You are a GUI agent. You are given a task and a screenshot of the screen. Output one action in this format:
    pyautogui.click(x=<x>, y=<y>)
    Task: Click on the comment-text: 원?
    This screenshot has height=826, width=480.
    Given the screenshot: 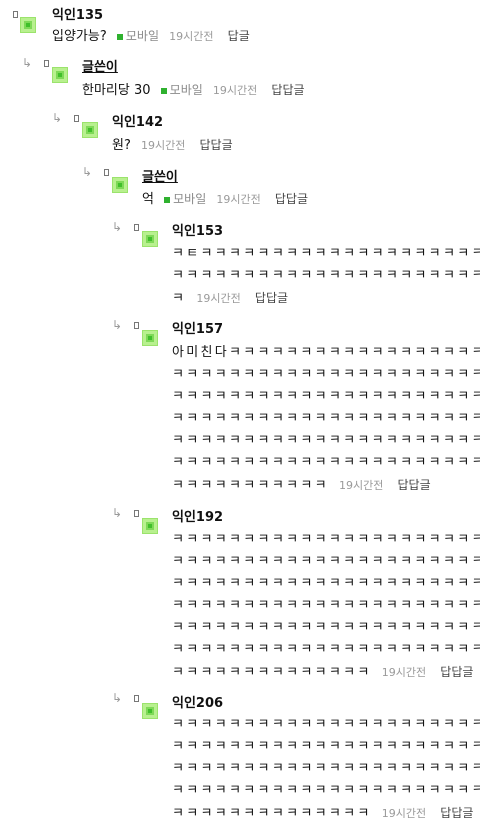 What is the action you would take?
    pyautogui.click(x=121, y=145)
    